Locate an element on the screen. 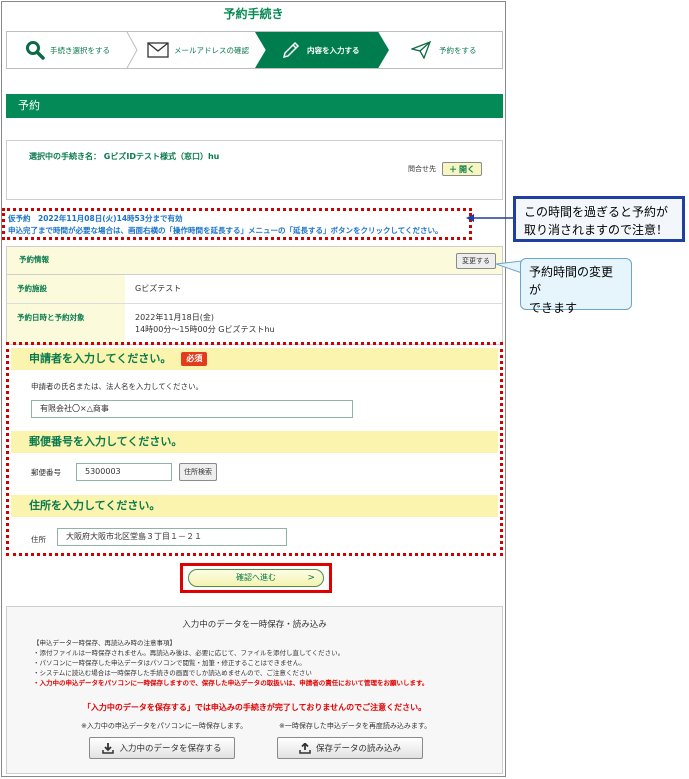 Image resolution: width=689 pixels, height=779 pixels. step-reserve: 予約をする is located at coordinates (444, 50).